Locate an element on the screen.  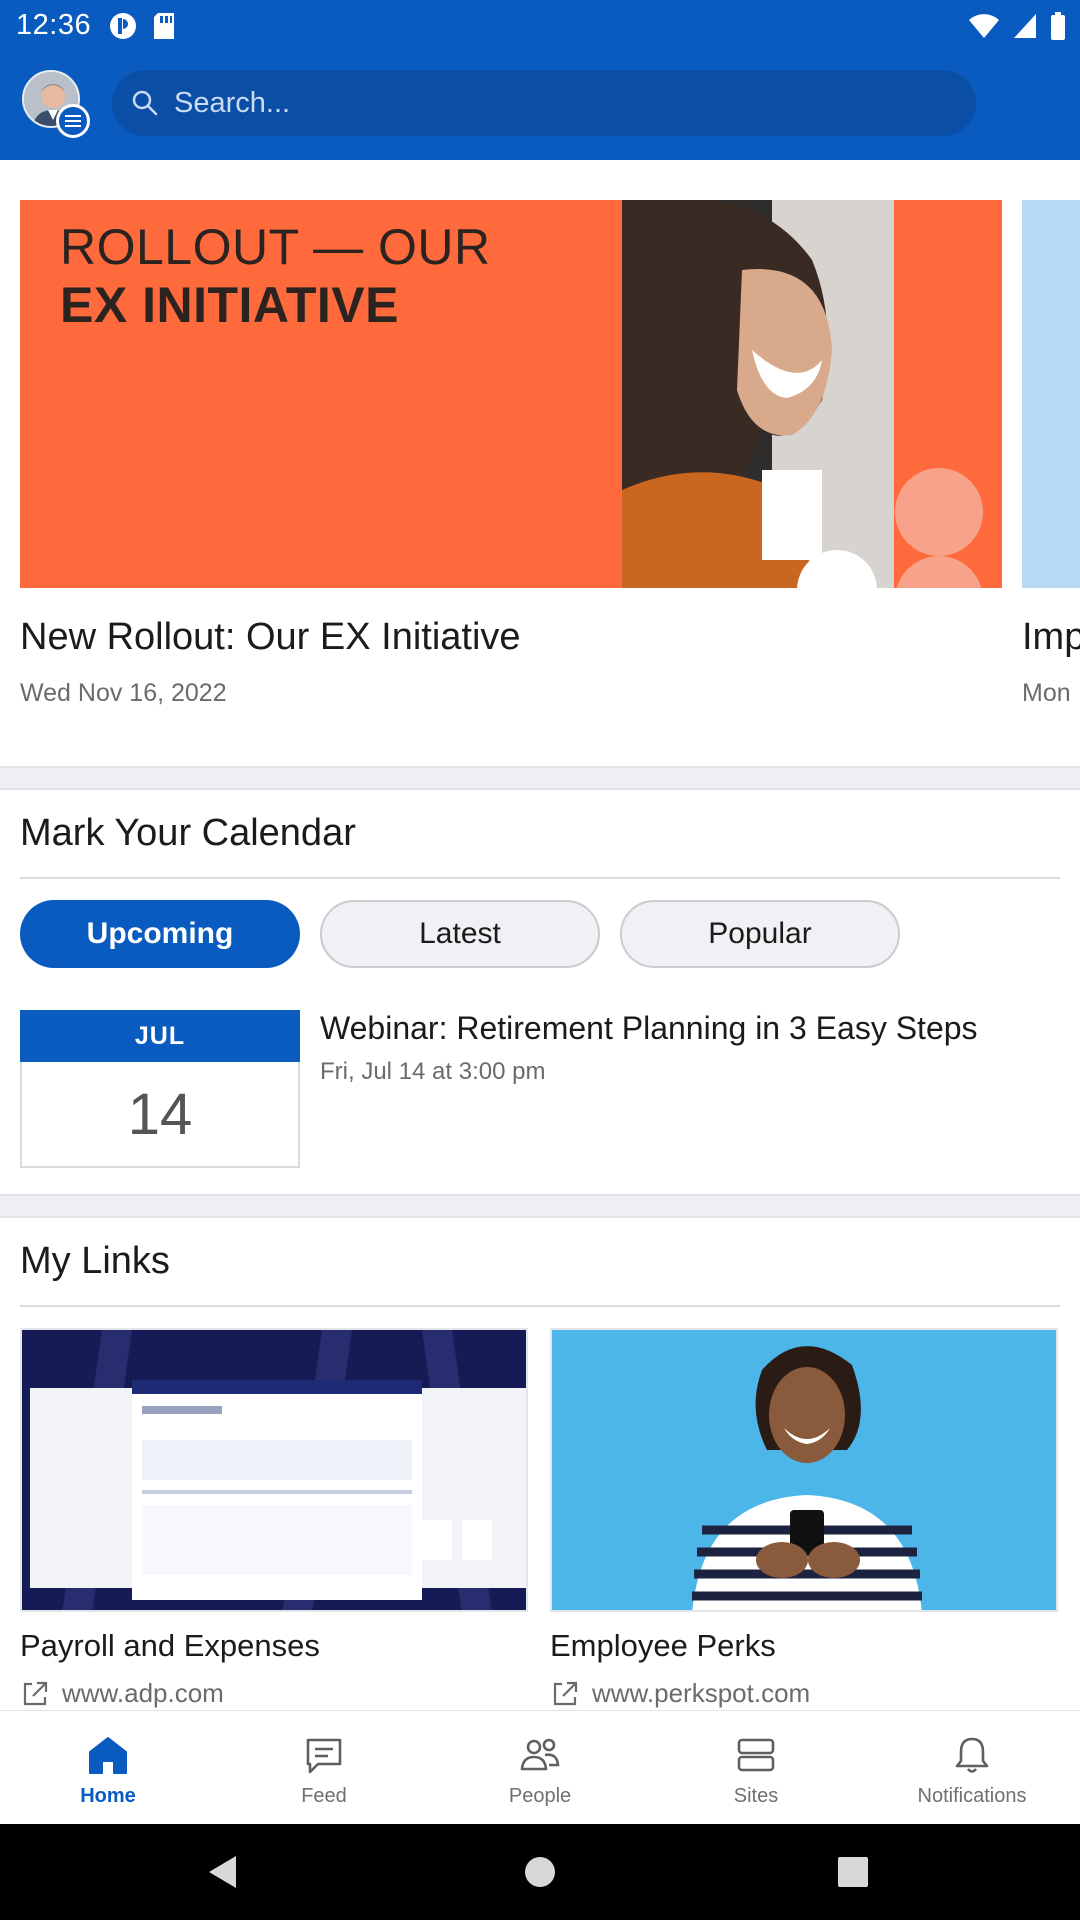
perks-thumbnail is located at coordinates (804, 1470).